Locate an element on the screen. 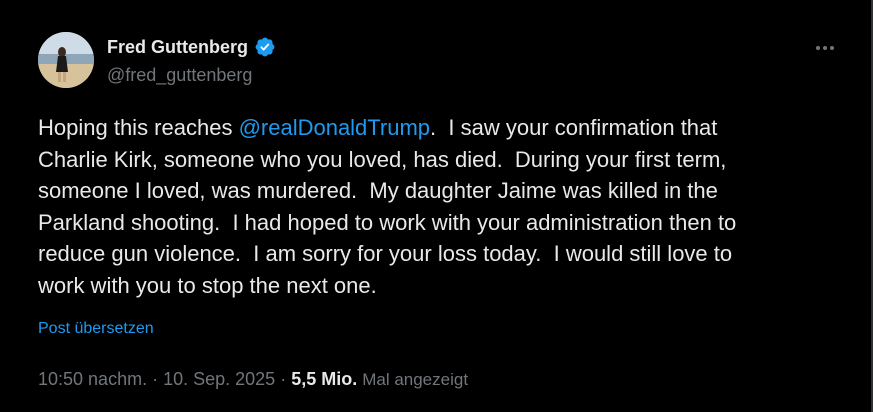 This screenshot has width=873, height=412. author-handle: @fred_guttenberg is located at coordinates (179, 75).